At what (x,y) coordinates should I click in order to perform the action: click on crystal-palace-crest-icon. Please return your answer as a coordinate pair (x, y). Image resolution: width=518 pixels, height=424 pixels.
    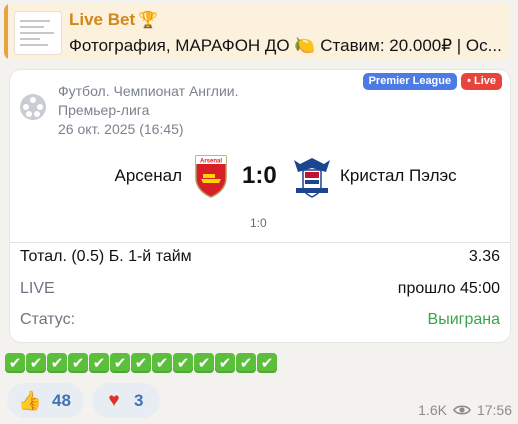
    Looking at the image, I should click on (312, 178).